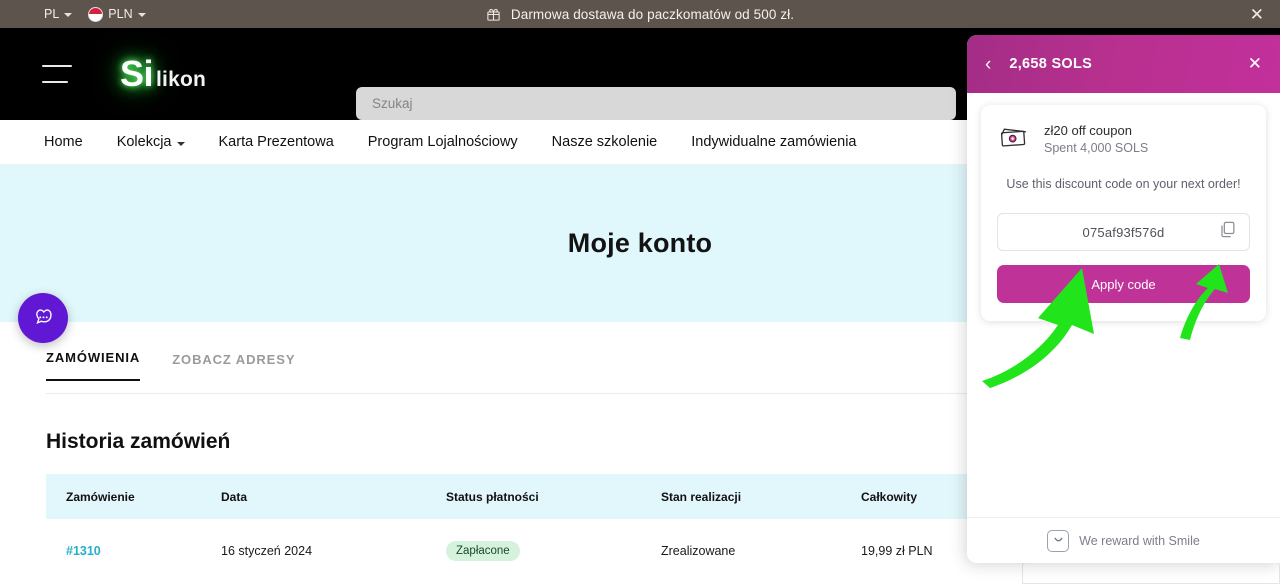 This screenshot has height=584, width=1280. Describe the element at coordinates (133, 551) in the screenshot. I see `cell-order: #1310` at that location.